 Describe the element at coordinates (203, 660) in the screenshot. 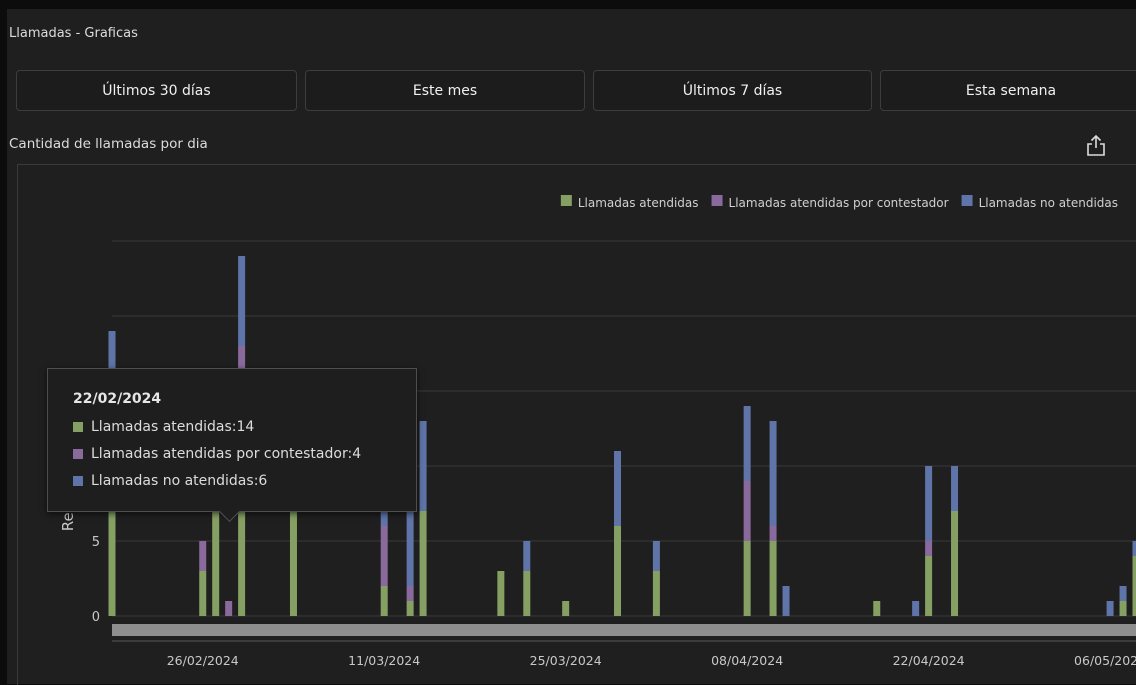

I see `x-tick-label: 26/02/2024` at that location.